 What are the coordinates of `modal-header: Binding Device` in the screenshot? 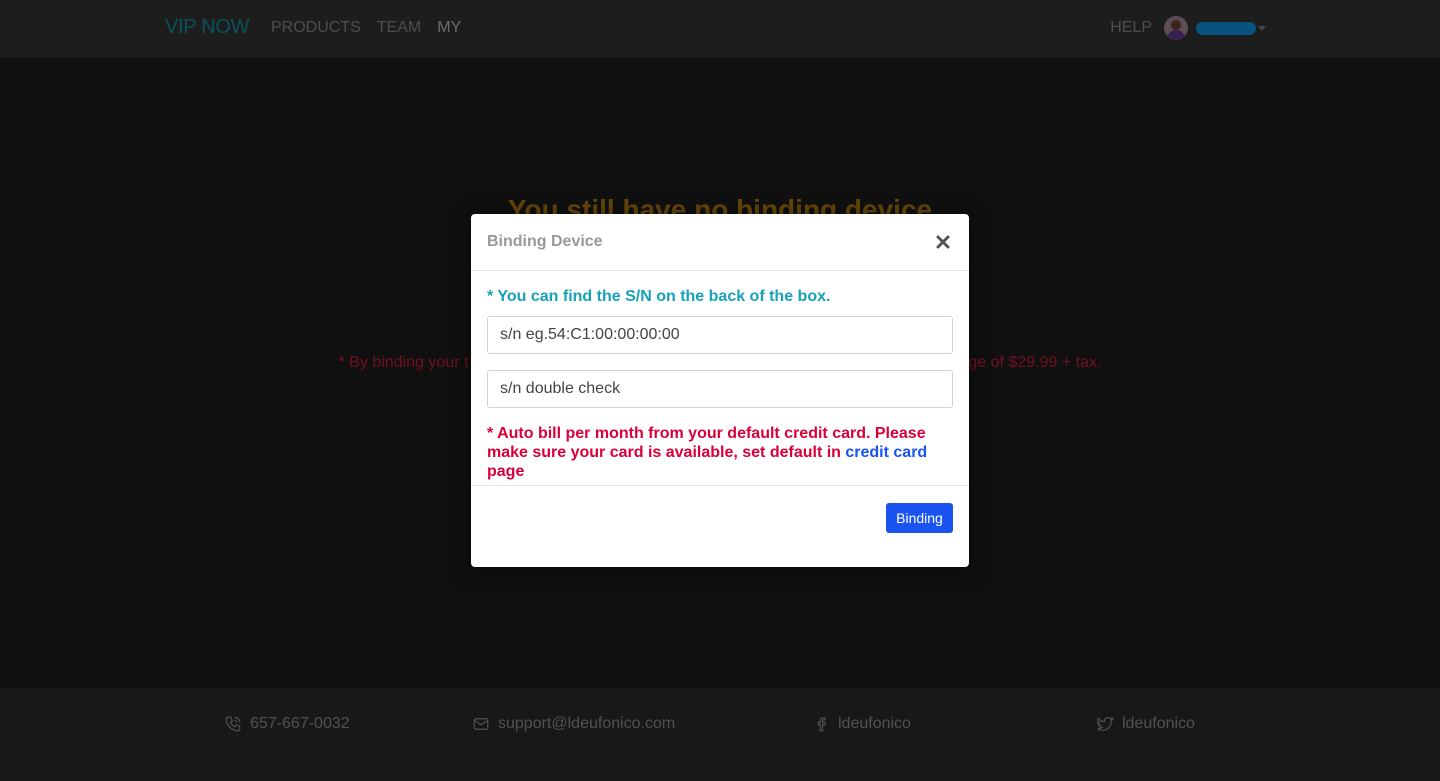 It's located at (720, 242).